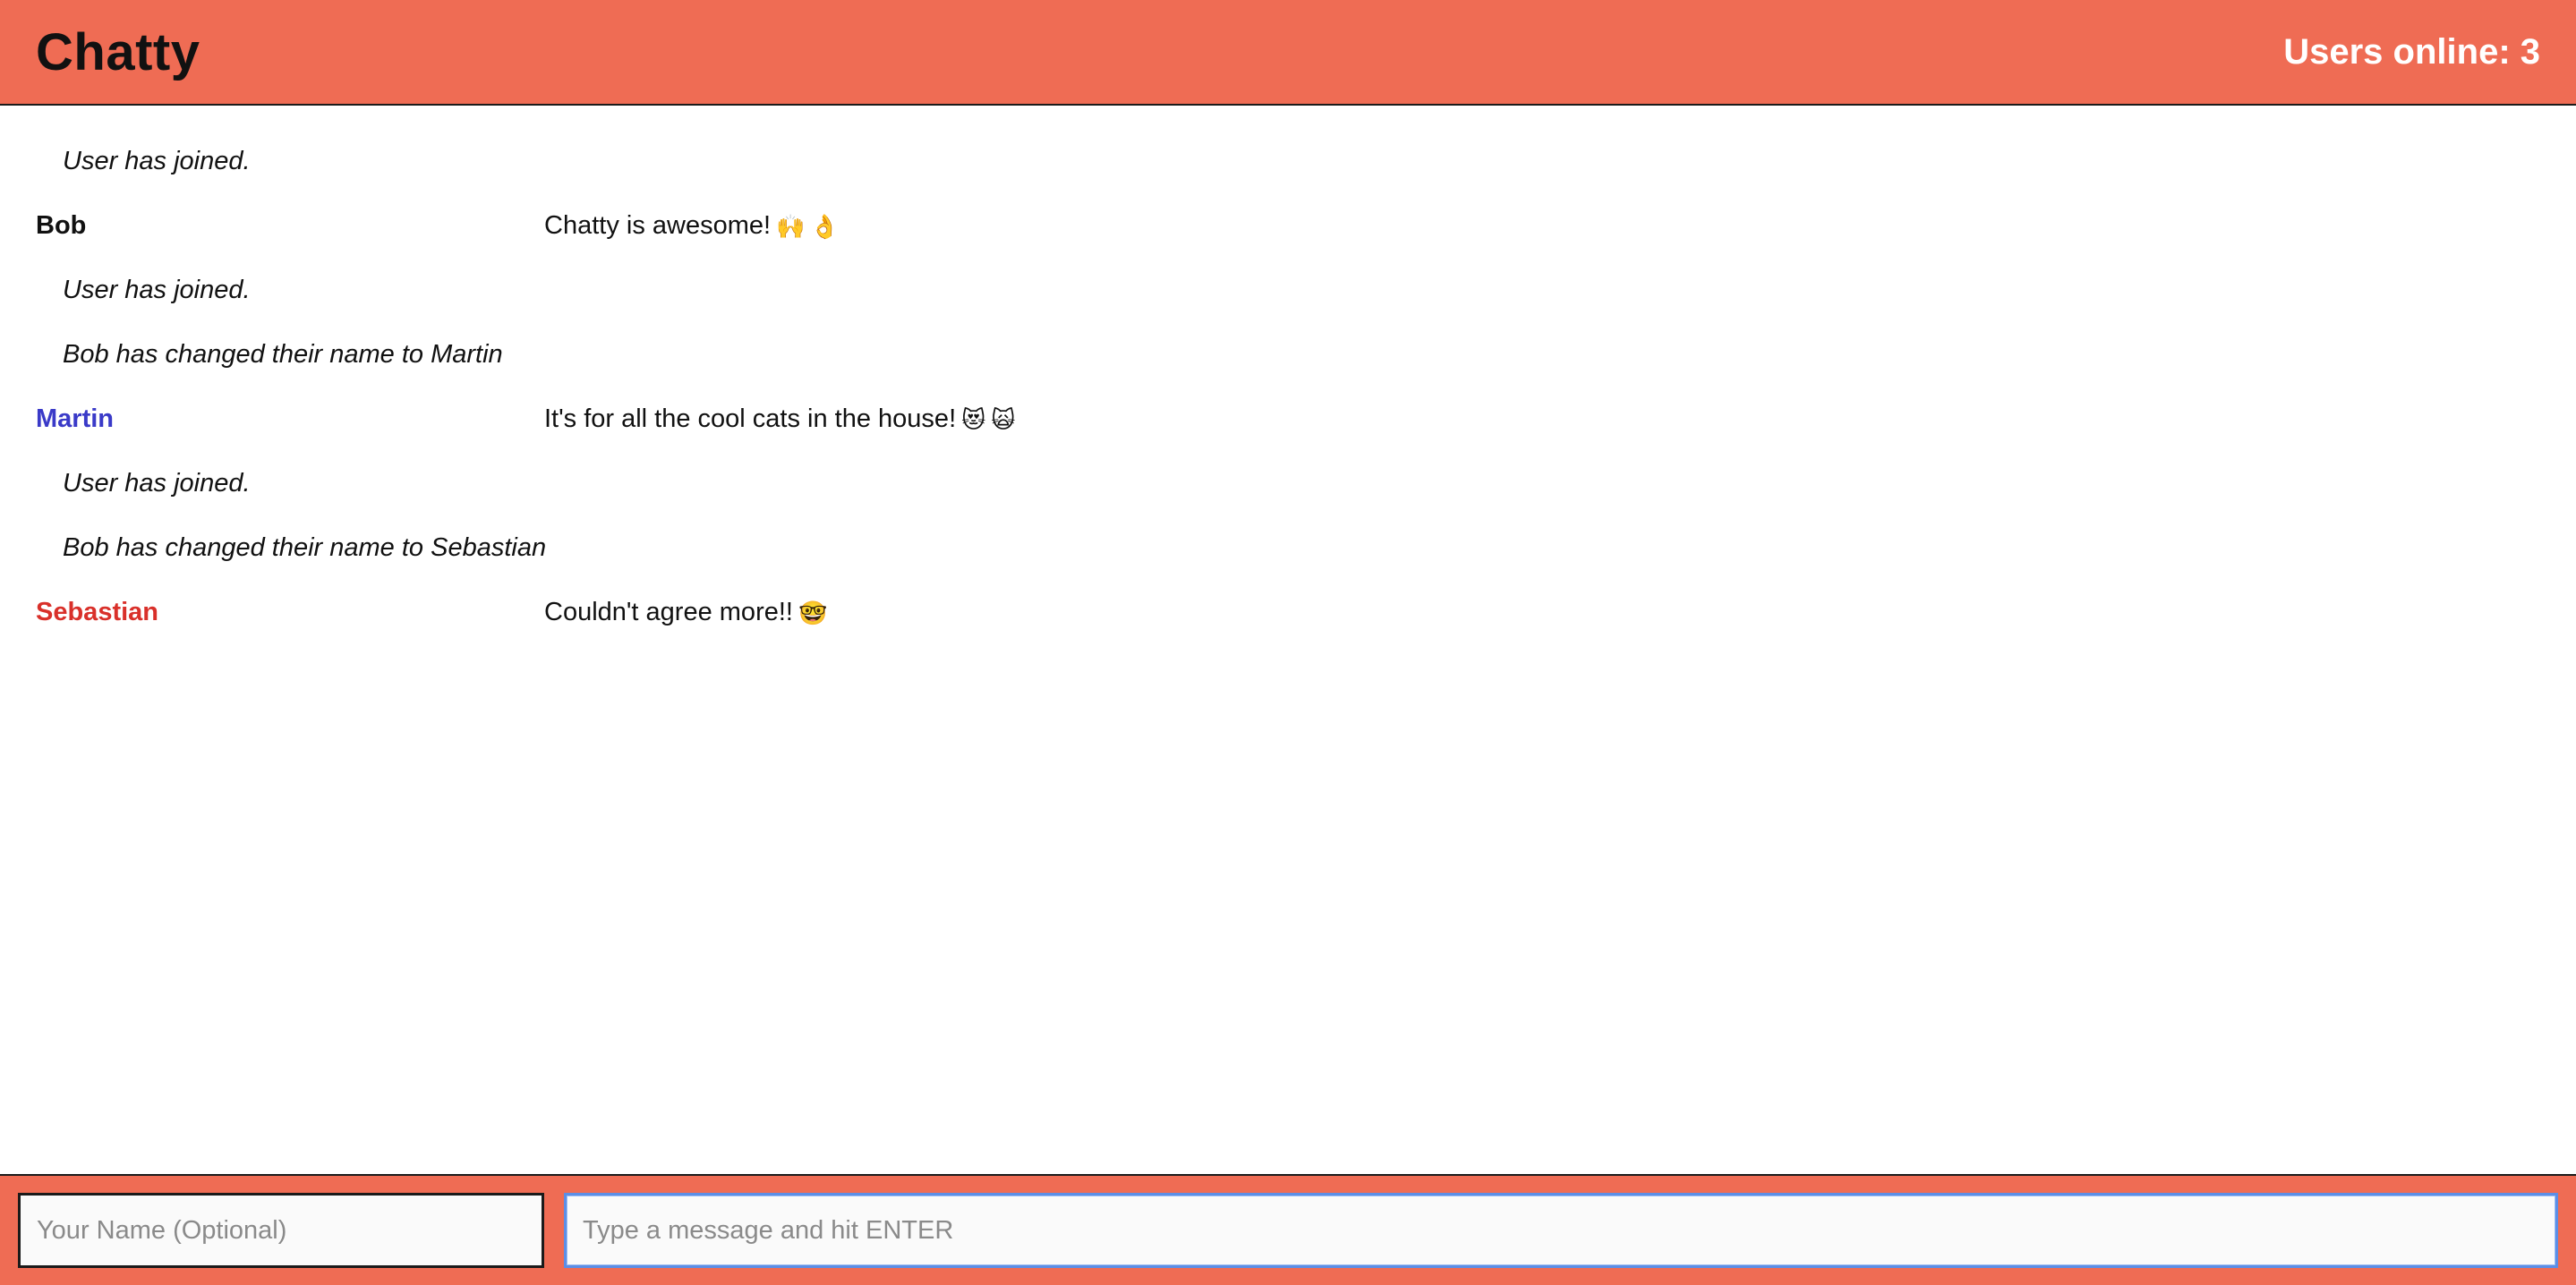  What do you see at coordinates (668, 612) in the screenshot?
I see `message-text: Couldn't agree more!!` at bounding box center [668, 612].